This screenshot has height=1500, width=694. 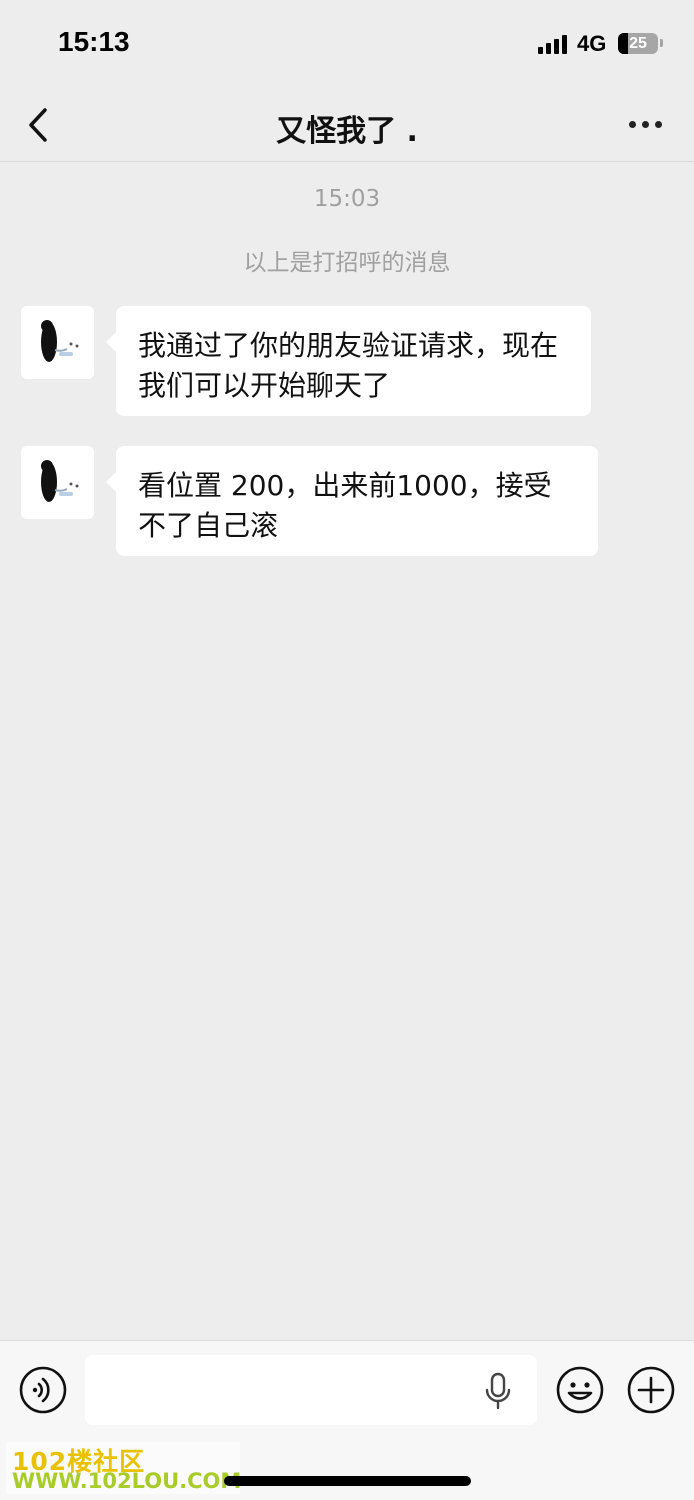 What do you see at coordinates (498, 1391) in the screenshot?
I see `microphone-icon` at bounding box center [498, 1391].